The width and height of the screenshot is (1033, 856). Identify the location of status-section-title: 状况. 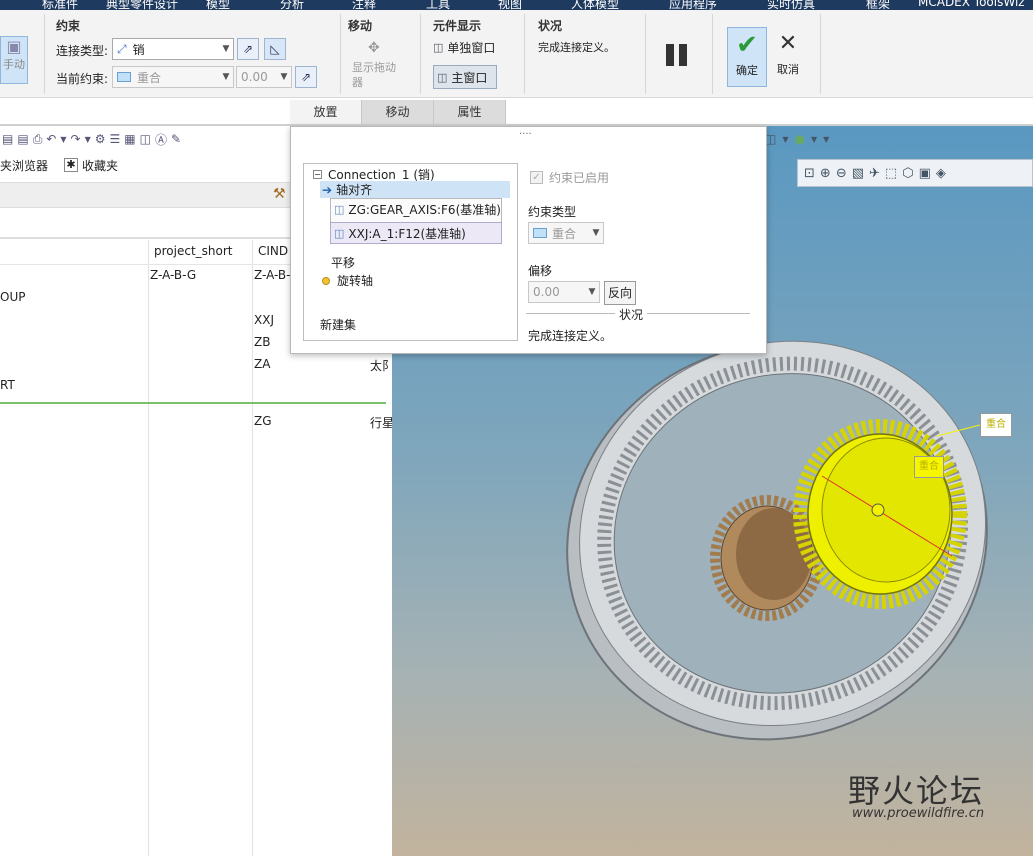
(631, 314).